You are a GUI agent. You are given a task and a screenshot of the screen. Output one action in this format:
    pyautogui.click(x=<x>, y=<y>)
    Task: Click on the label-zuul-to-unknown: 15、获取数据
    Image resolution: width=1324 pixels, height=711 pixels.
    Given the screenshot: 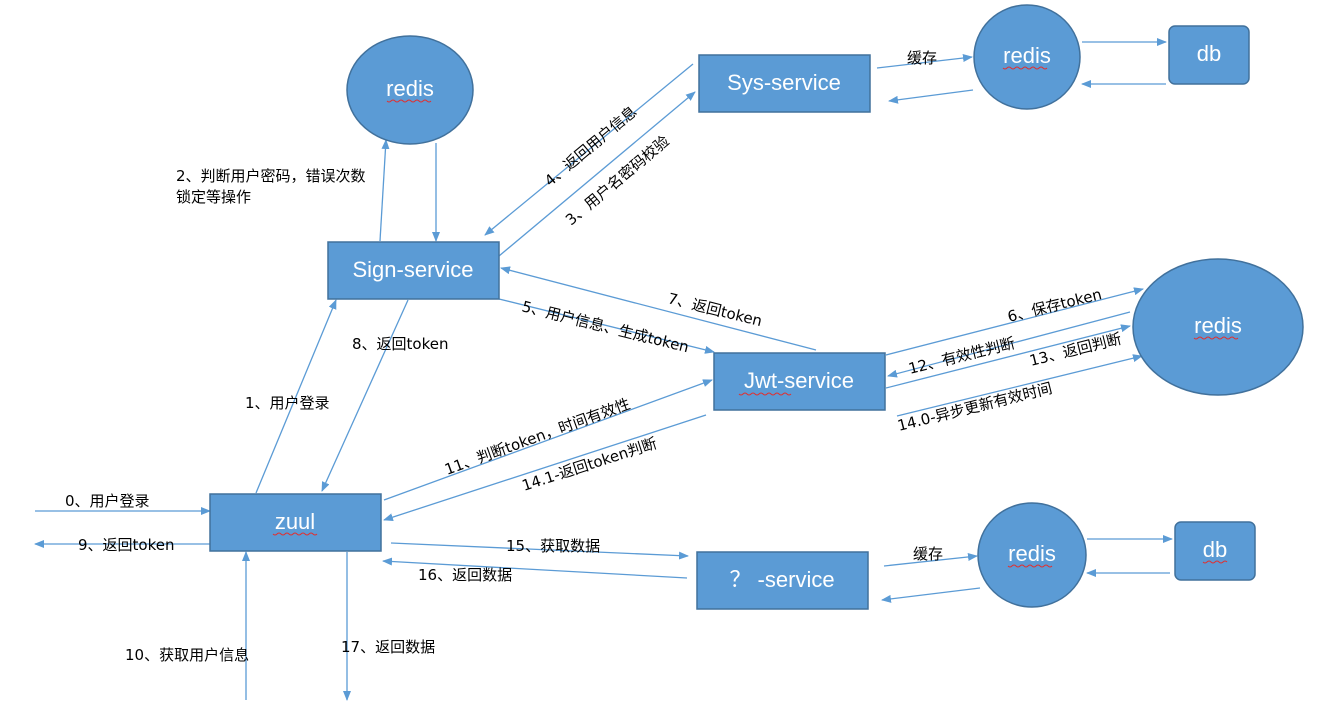 What is the action you would take?
    pyautogui.click(x=553, y=546)
    